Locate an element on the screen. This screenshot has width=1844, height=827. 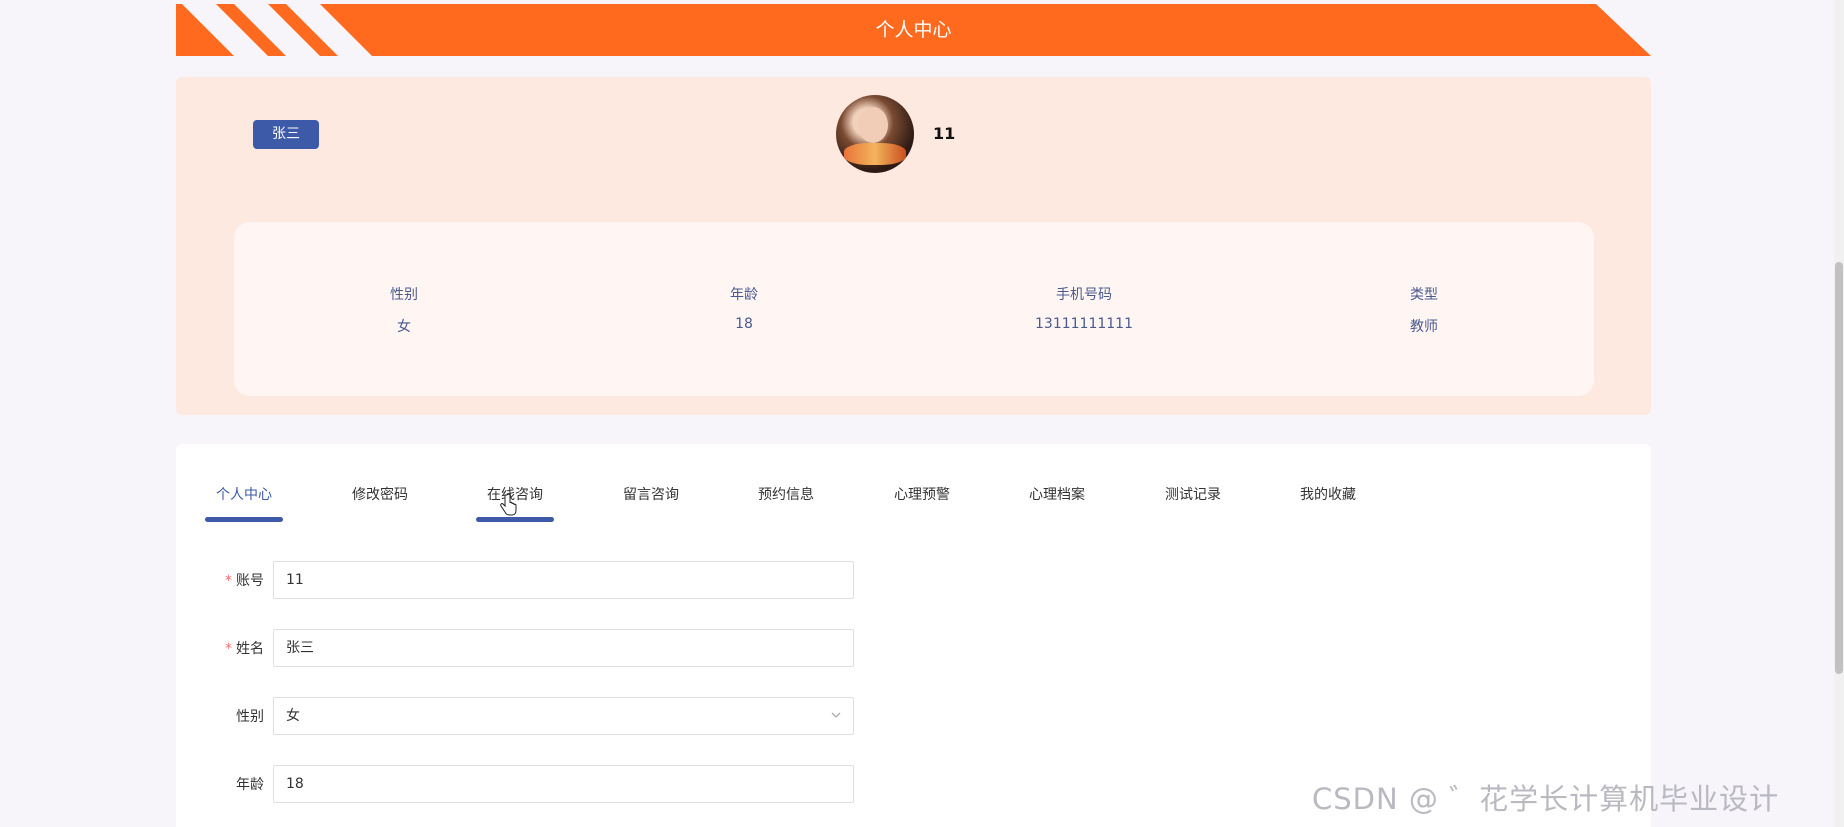
account-label: * 账号 is located at coordinates (244, 581).